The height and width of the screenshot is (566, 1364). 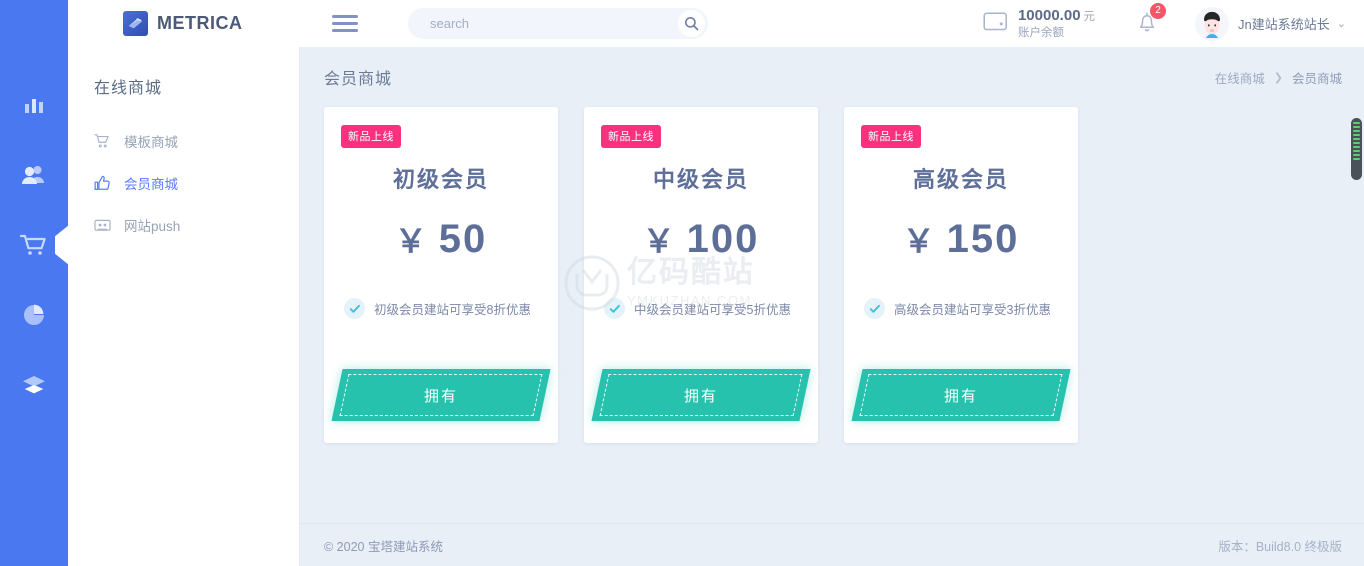 I want to click on metrica-logo-icon, so click(x=135, y=23).